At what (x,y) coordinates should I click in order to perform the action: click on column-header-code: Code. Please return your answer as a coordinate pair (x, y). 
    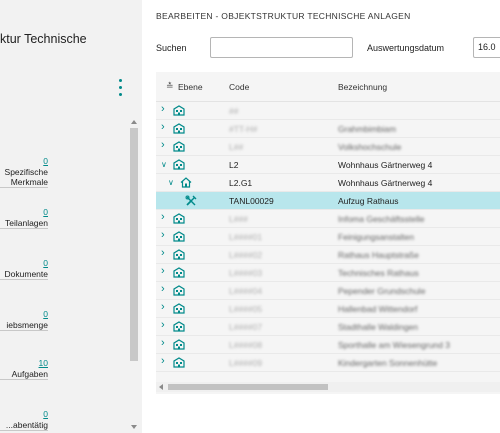
    Looking at the image, I should click on (239, 87).